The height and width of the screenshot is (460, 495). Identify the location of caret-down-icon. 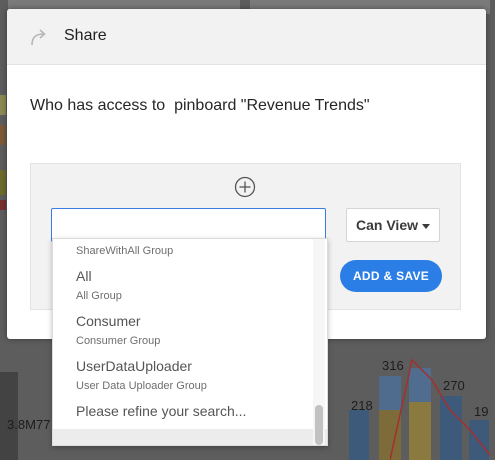
(426, 226).